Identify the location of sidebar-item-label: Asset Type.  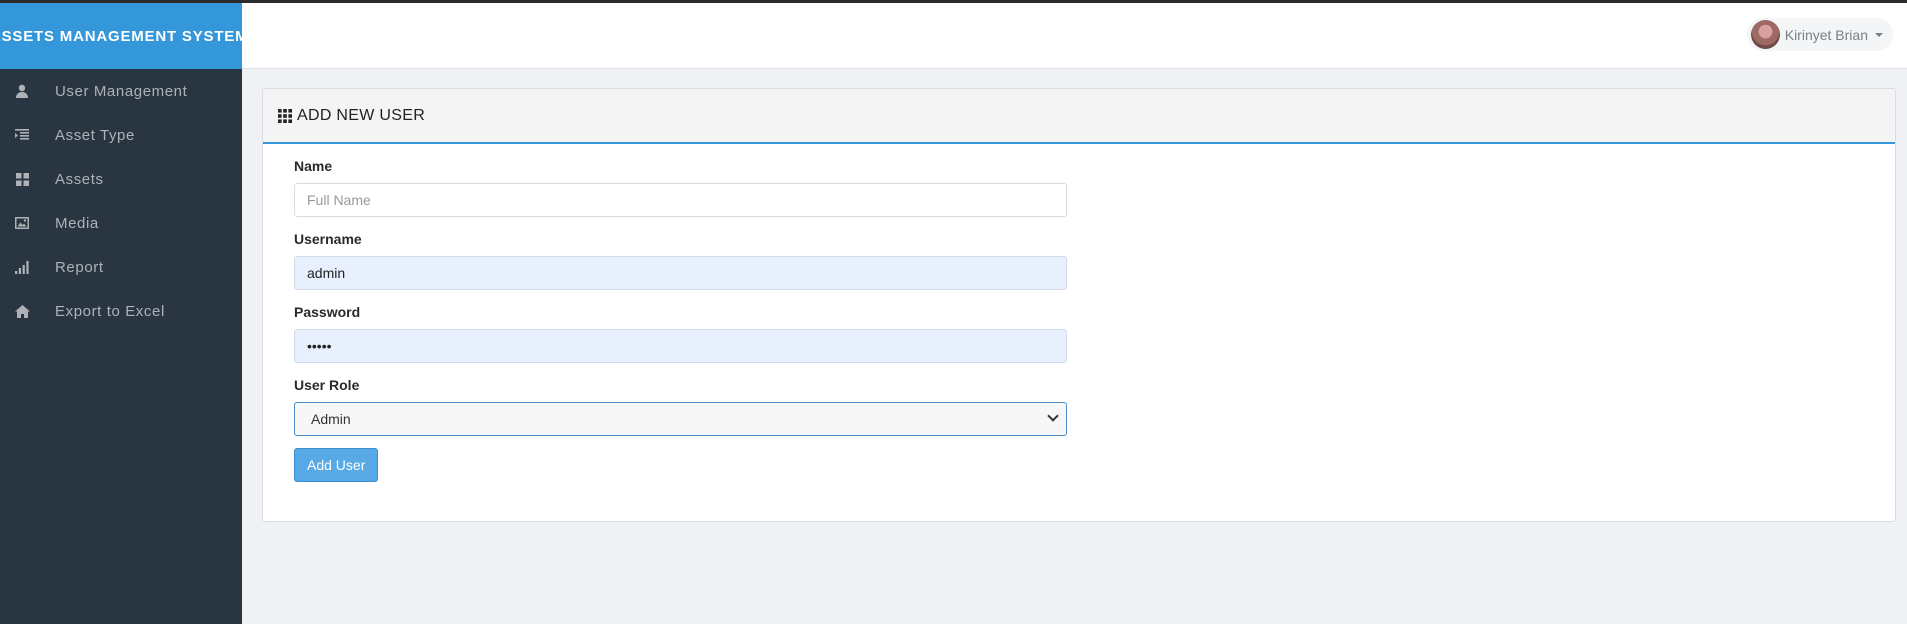
(95, 135).